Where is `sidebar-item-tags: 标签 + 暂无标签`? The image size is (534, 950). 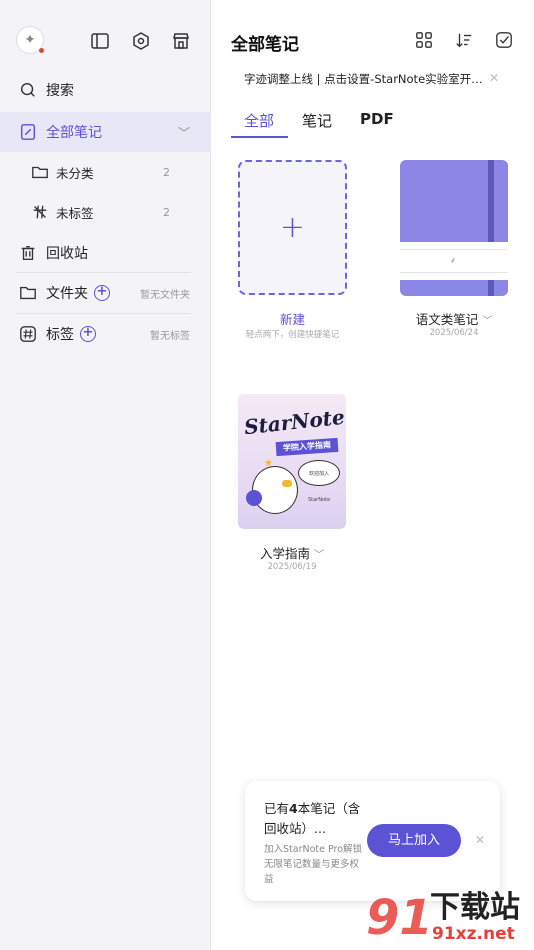 sidebar-item-tags: 标签 + 暂无标签 is located at coordinates (105, 334).